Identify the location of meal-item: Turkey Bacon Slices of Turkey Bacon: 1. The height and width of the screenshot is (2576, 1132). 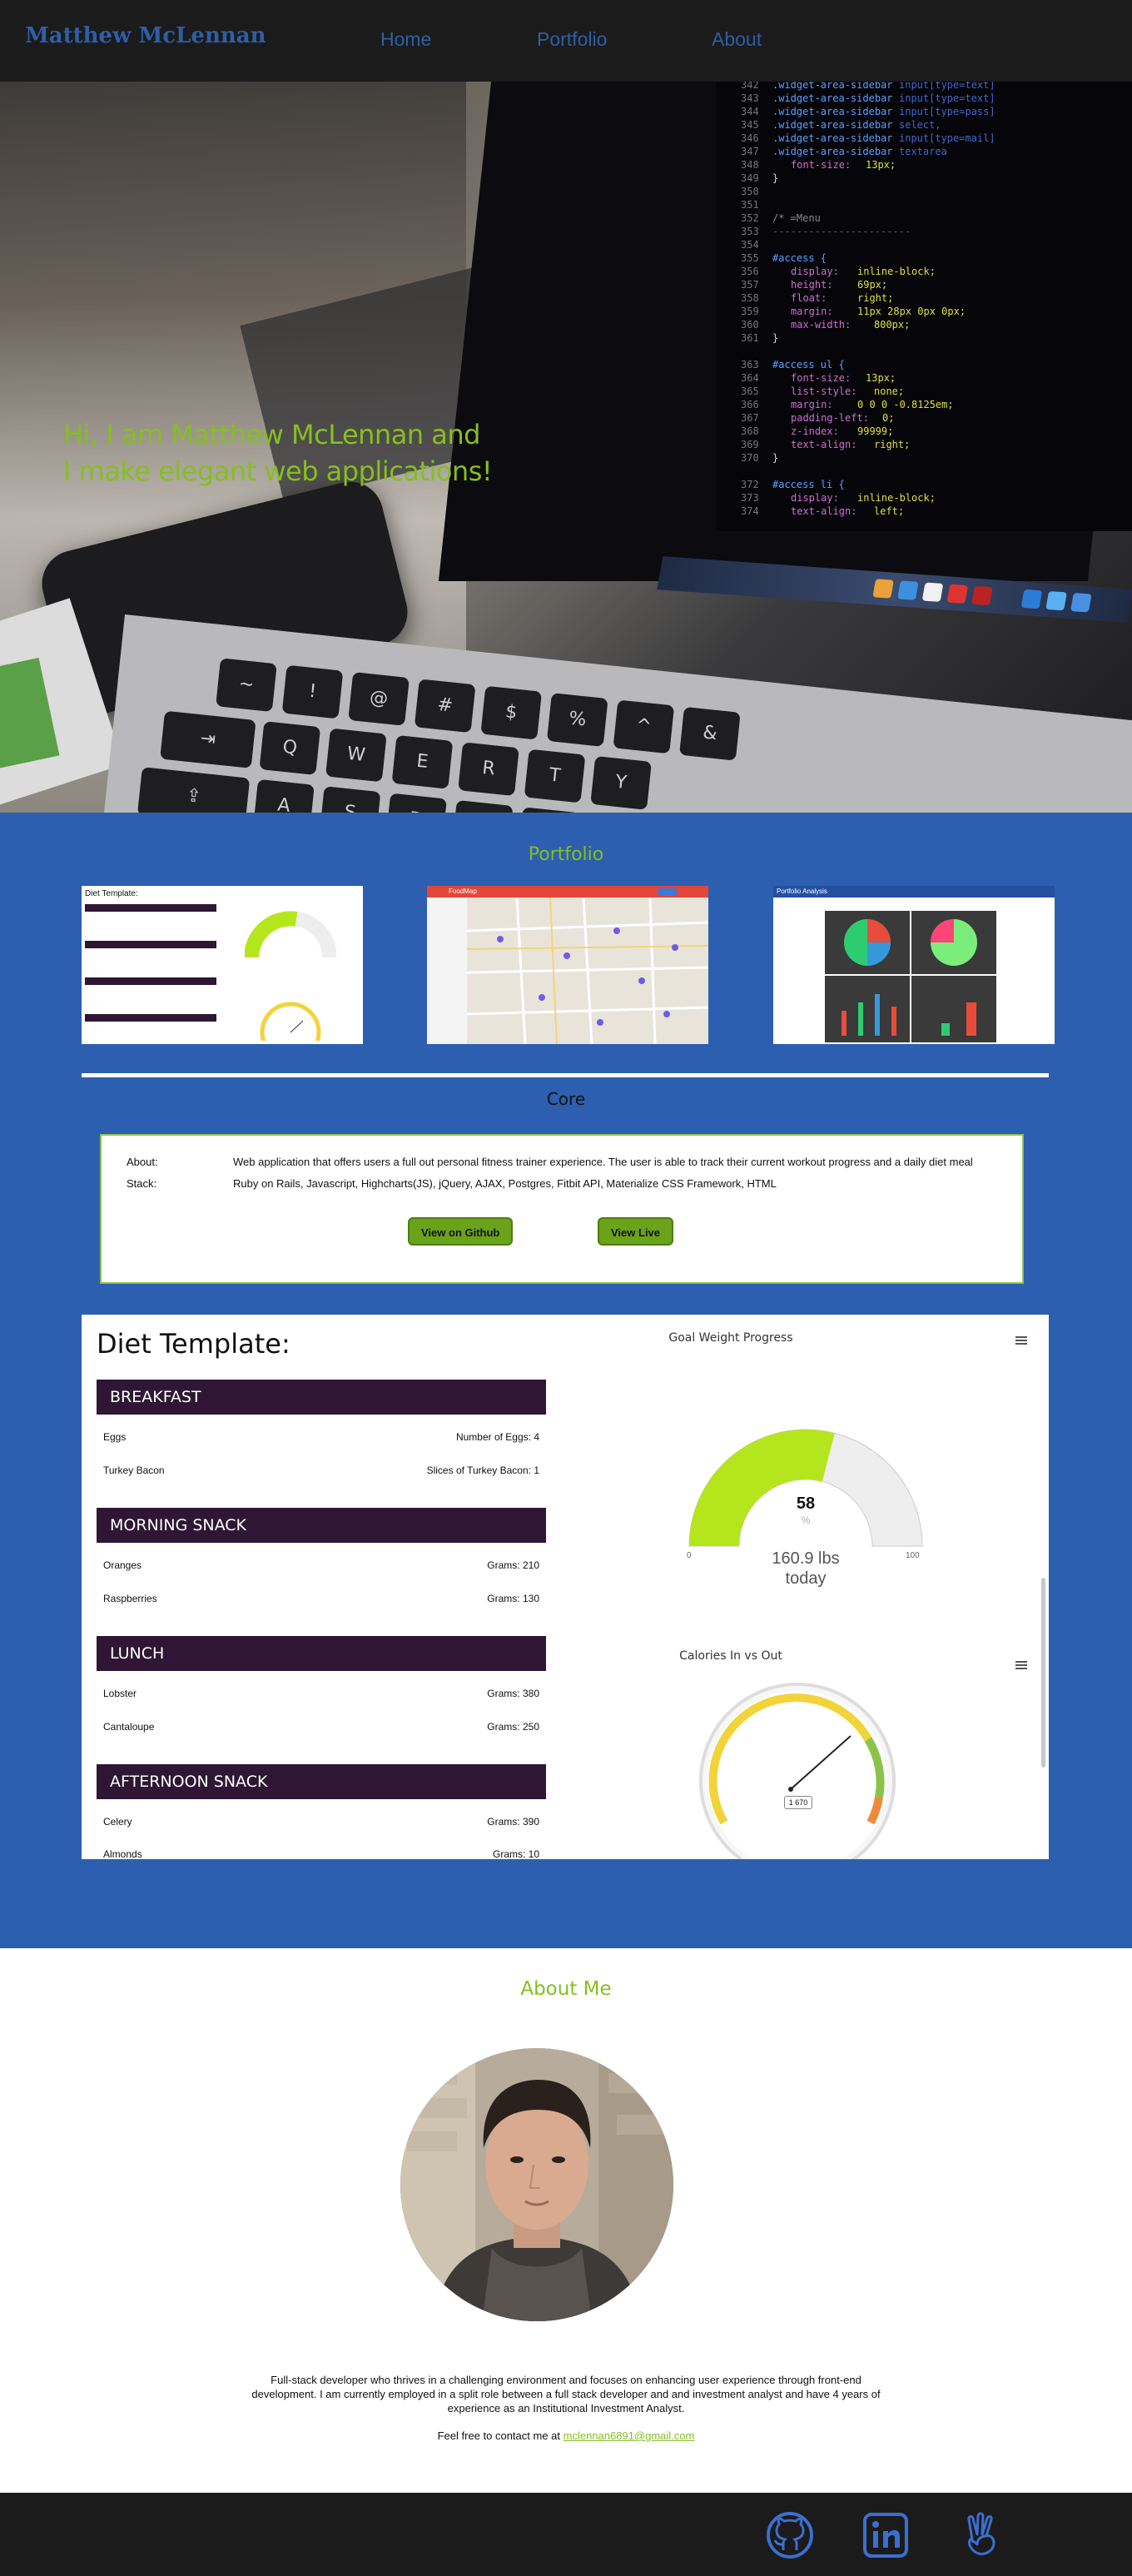
(321, 1470).